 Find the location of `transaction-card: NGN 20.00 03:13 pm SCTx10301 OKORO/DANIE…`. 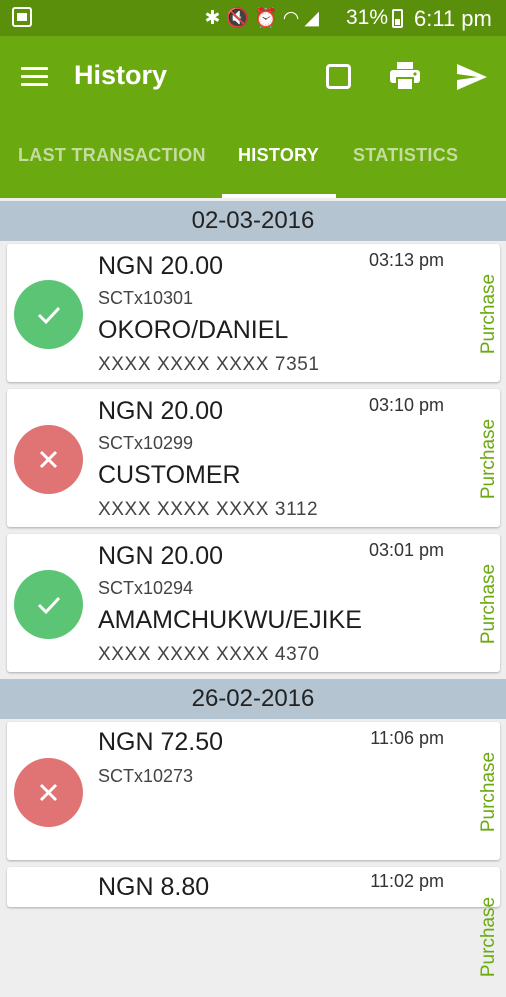

transaction-card: NGN 20.00 03:13 pm SCTx10301 OKORO/DANIE… is located at coordinates (253, 313).